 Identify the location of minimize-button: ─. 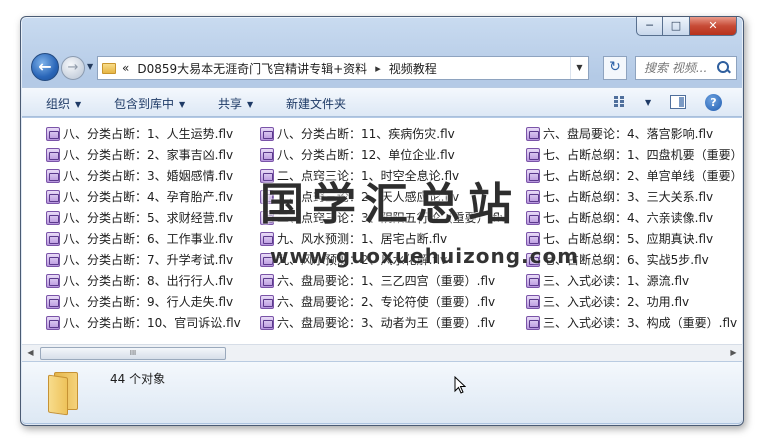
(649, 26).